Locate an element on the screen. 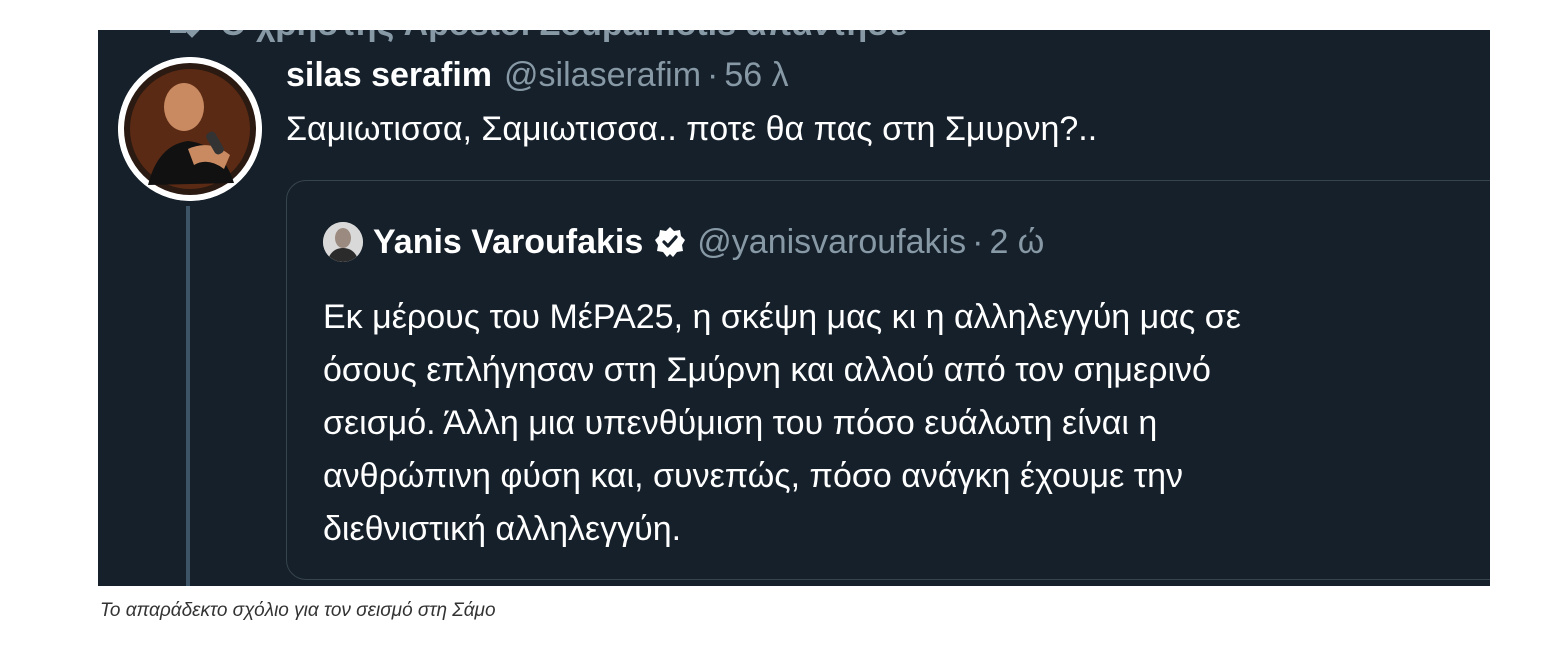 The image size is (1564, 654). quote-display-name: Yanis Varoufakis is located at coordinates (508, 242).